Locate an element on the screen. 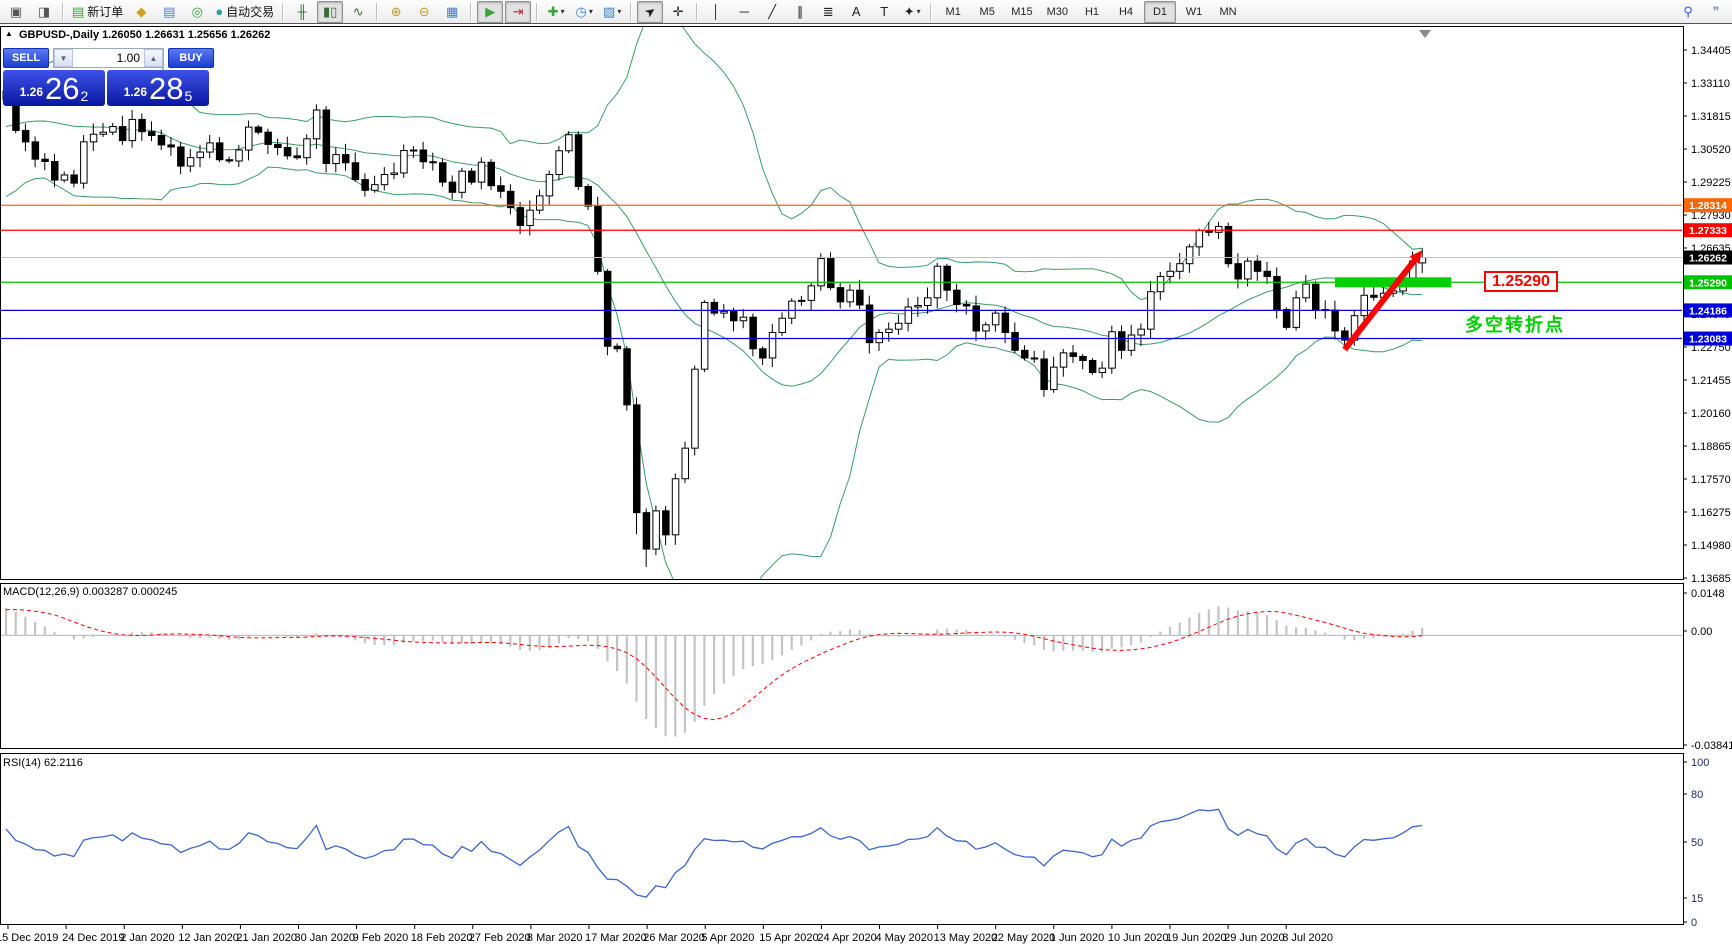 The image size is (1732, 946). new-order-icon-label: 新订单 is located at coordinates (105, 11).